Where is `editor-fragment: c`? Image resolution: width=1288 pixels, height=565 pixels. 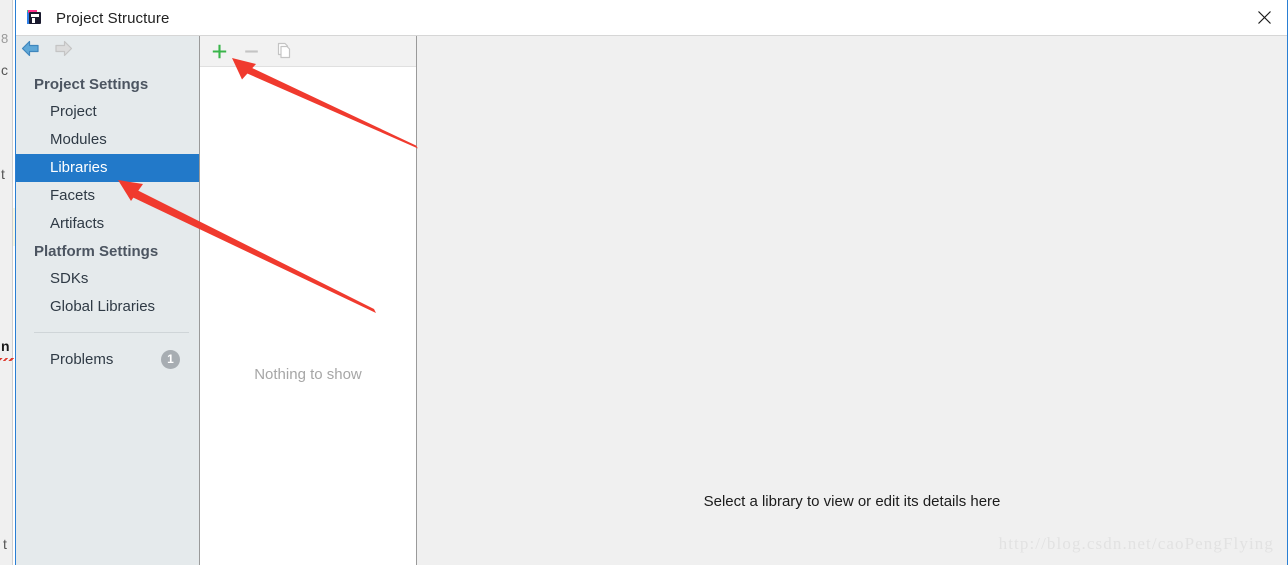 editor-fragment: c is located at coordinates (4, 70).